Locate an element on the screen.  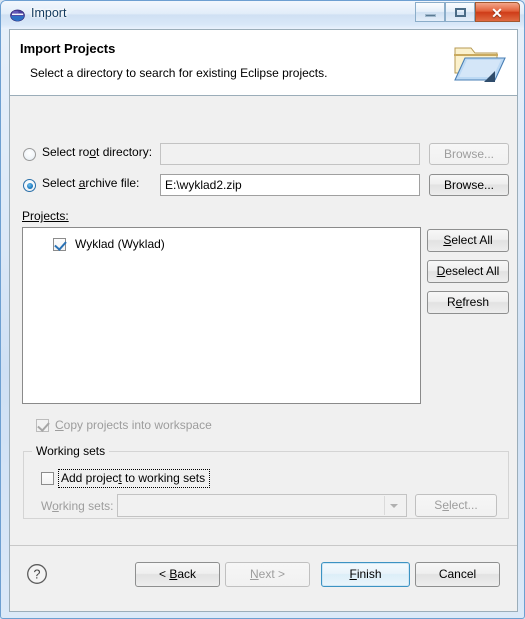
working-sets-group-label: Working sets is located at coordinates (71, 451).